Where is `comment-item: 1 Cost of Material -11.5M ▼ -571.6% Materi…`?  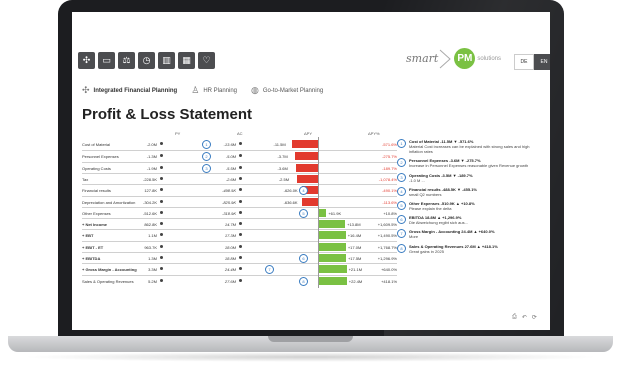 comment-item: 1 Cost of Material -11.5M ▼ -571.6% Materi… is located at coordinates (470, 146).